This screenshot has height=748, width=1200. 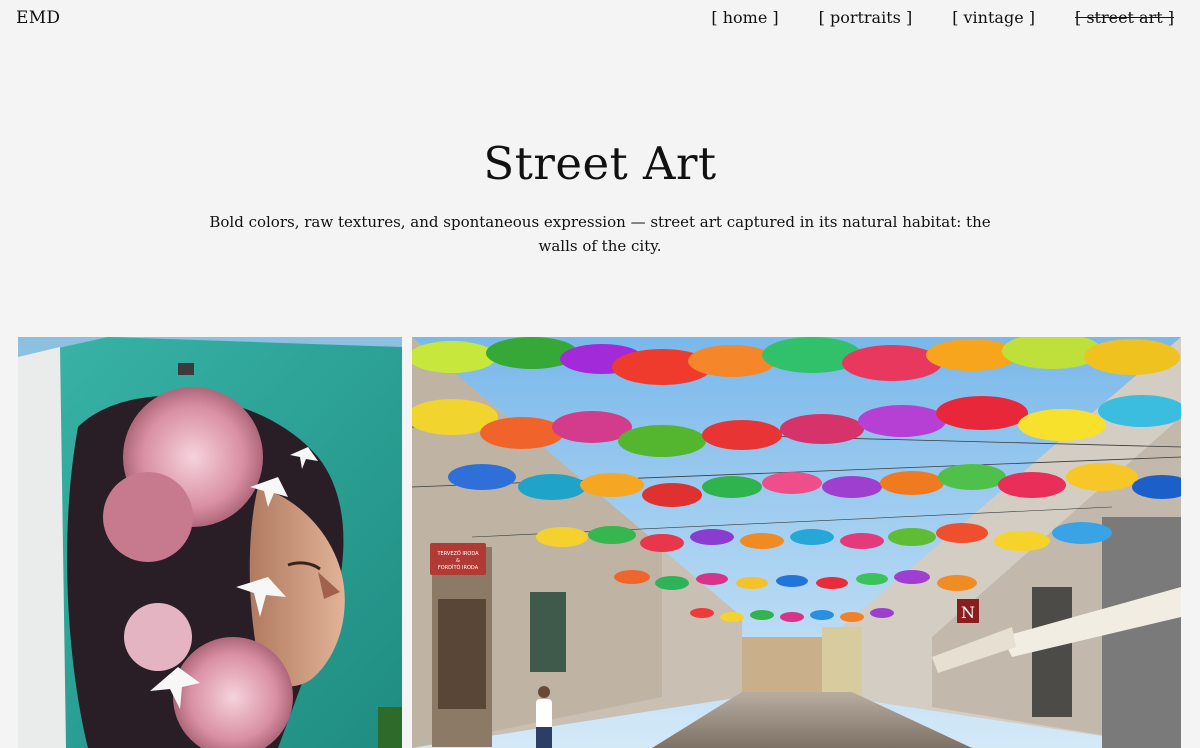 What do you see at coordinates (457, 553) in the screenshot?
I see `svg-text: TERVEZŐ IRODA` at bounding box center [457, 553].